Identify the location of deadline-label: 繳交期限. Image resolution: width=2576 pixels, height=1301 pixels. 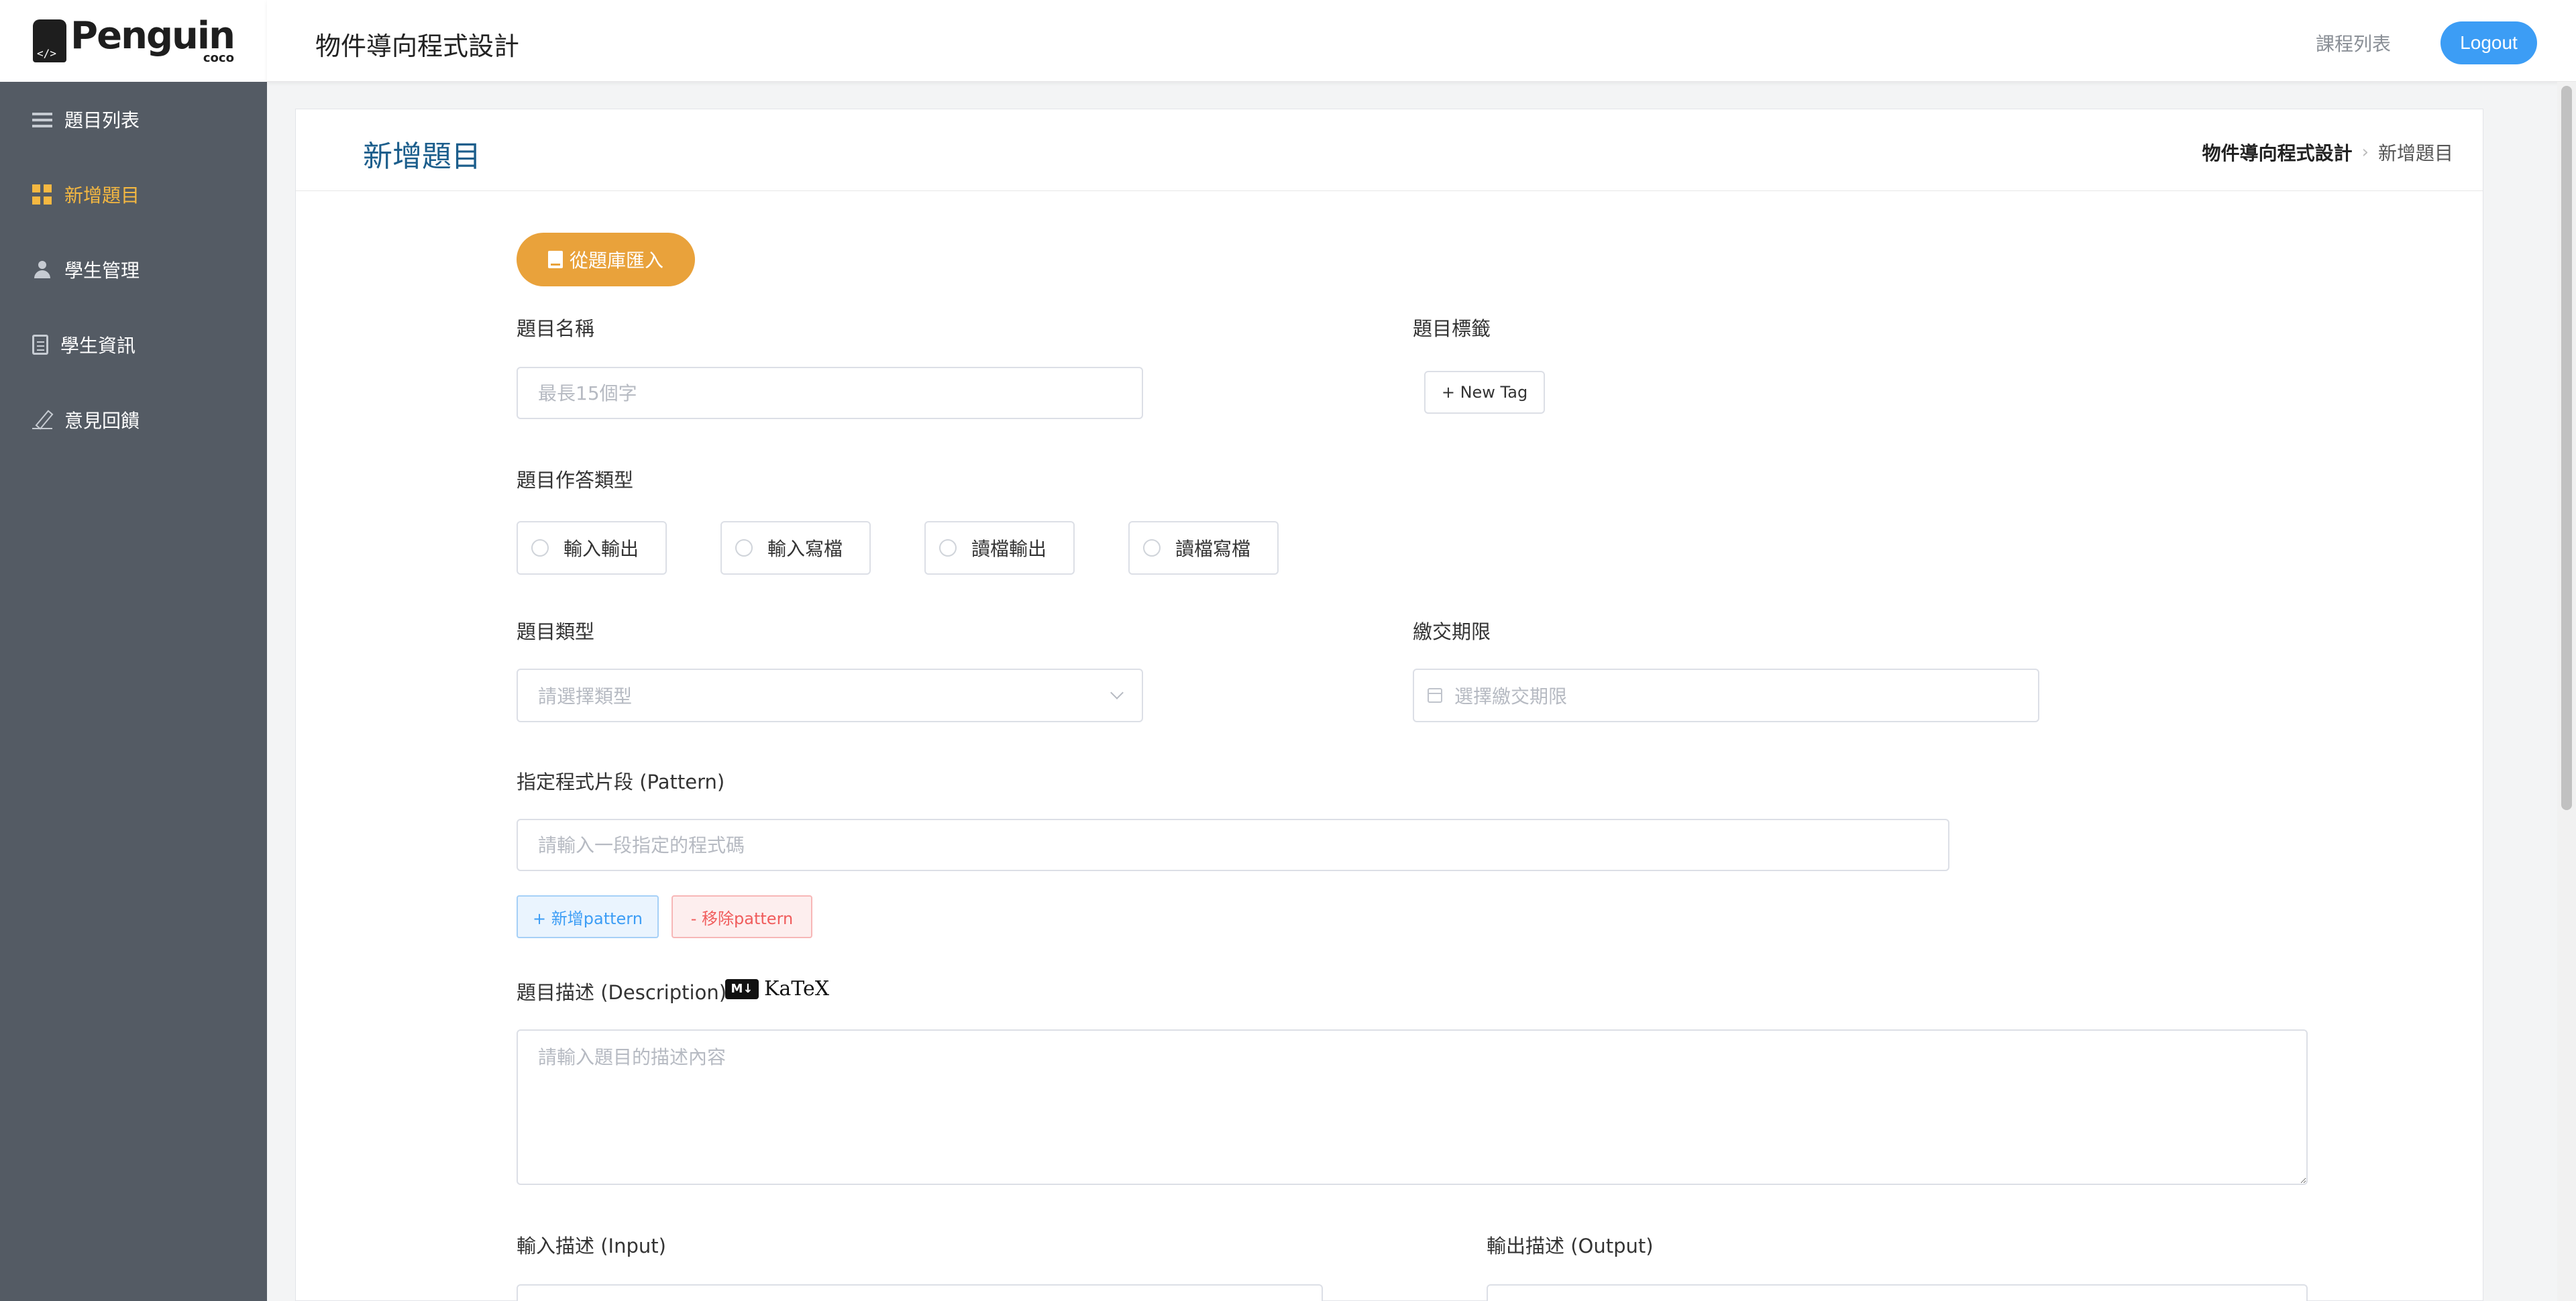
(1452, 631).